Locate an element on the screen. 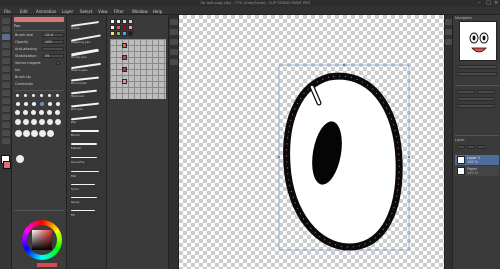 The height and width of the screenshot is (269, 500). brush-name: Brush is located at coordinates (75, 135).